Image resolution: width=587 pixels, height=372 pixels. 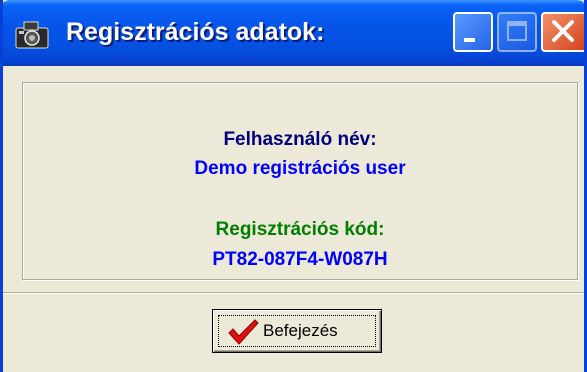 I want to click on window-title: Regisztrációs adatok:, so click(x=195, y=32).